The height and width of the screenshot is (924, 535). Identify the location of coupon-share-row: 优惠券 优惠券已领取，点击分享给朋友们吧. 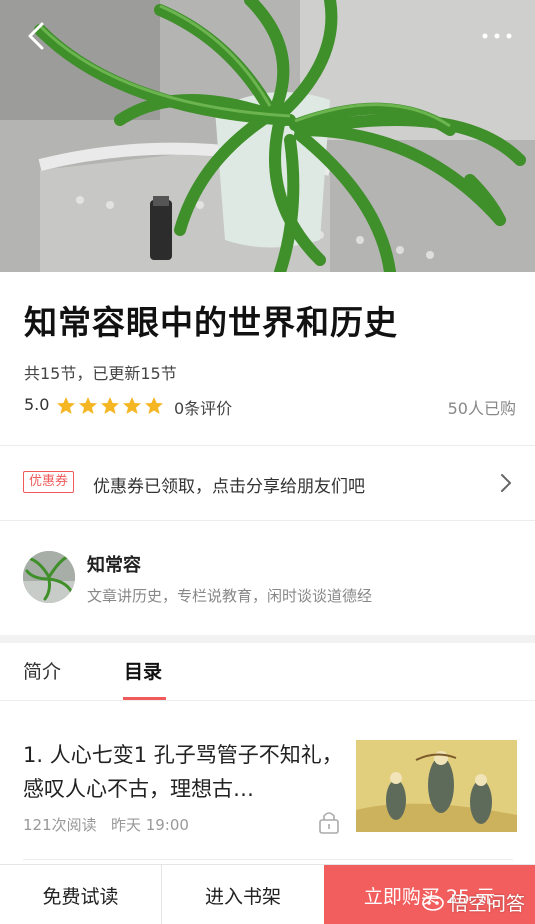
(267, 483).